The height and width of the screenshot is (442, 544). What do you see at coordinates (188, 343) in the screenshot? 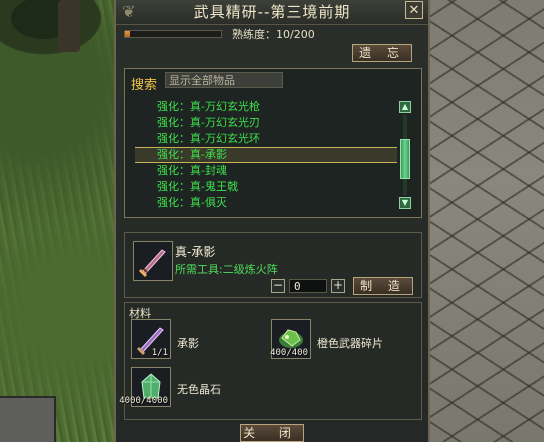
I see `material-name: 承影` at bounding box center [188, 343].